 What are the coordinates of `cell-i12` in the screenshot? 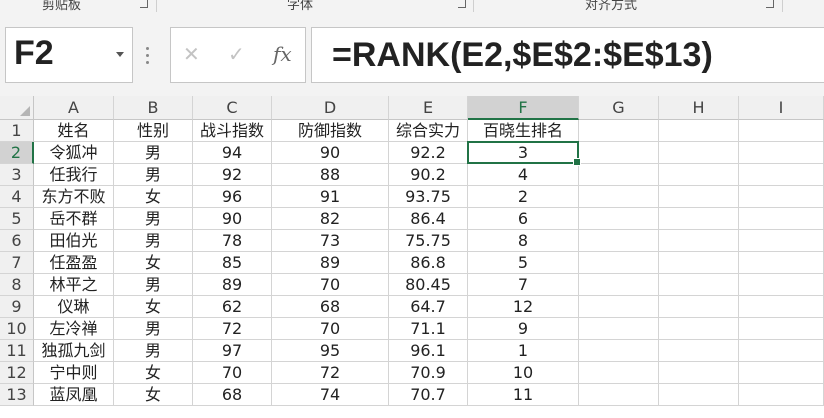 It's located at (781, 373).